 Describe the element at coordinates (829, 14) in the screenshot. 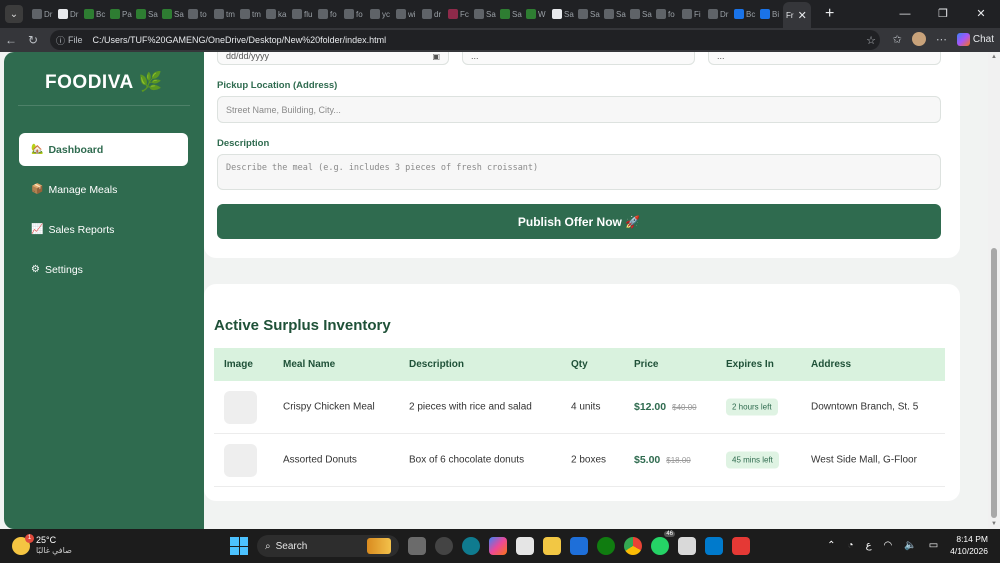

I see `new-tab-button: +` at that location.